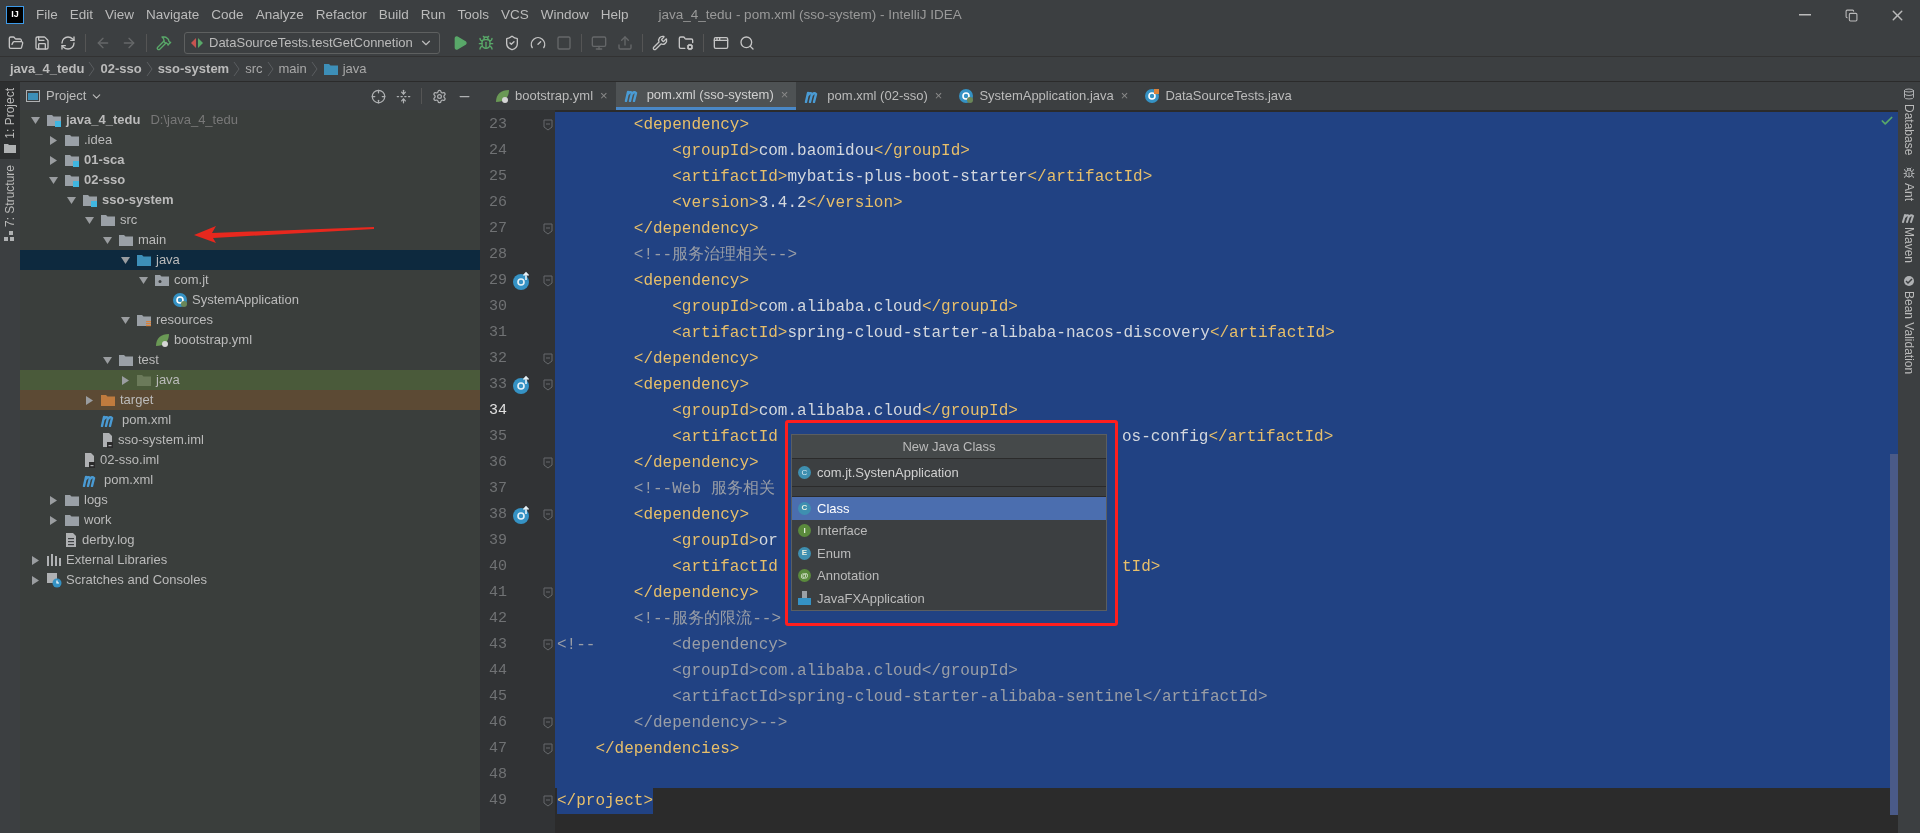  What do you see at coordinates (1894, 634) in the screenshot?
I see `scrollbar-thumb` at bounding box center [1894, 634].